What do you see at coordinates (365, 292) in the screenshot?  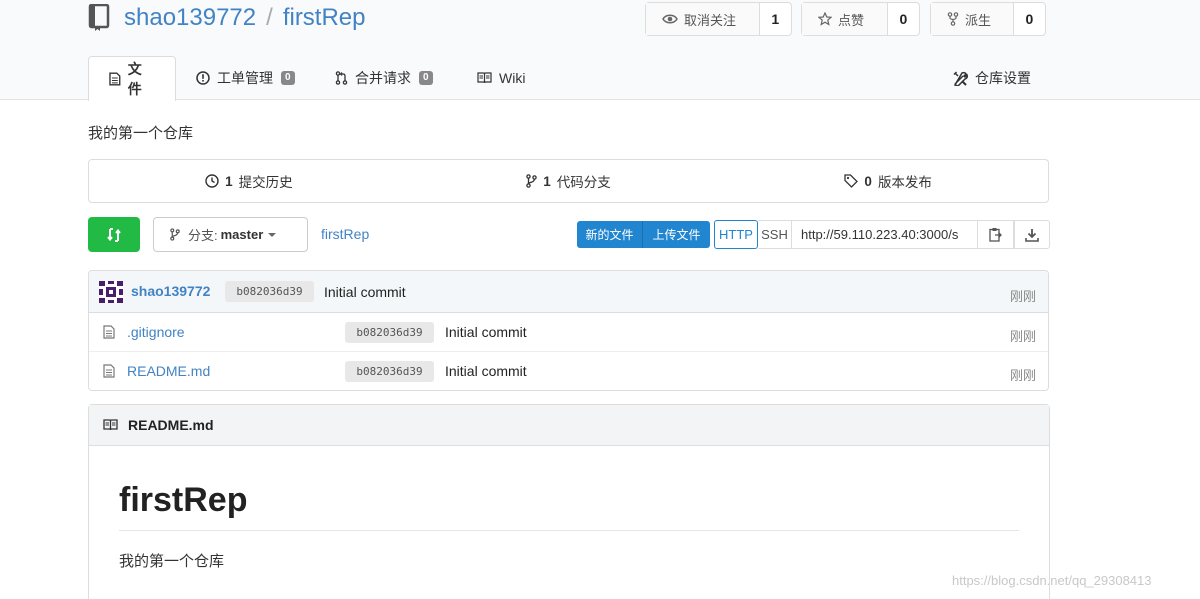 I see `commit-message: Initial commit` at bounding box center [365, 292].